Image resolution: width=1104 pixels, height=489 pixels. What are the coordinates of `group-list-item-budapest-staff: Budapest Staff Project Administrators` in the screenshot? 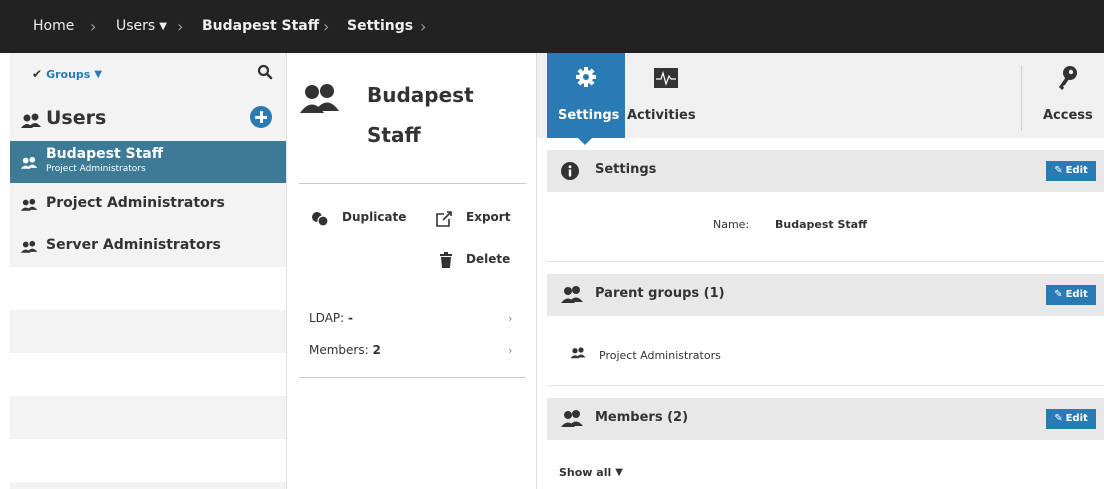 It's located at (148, 162).